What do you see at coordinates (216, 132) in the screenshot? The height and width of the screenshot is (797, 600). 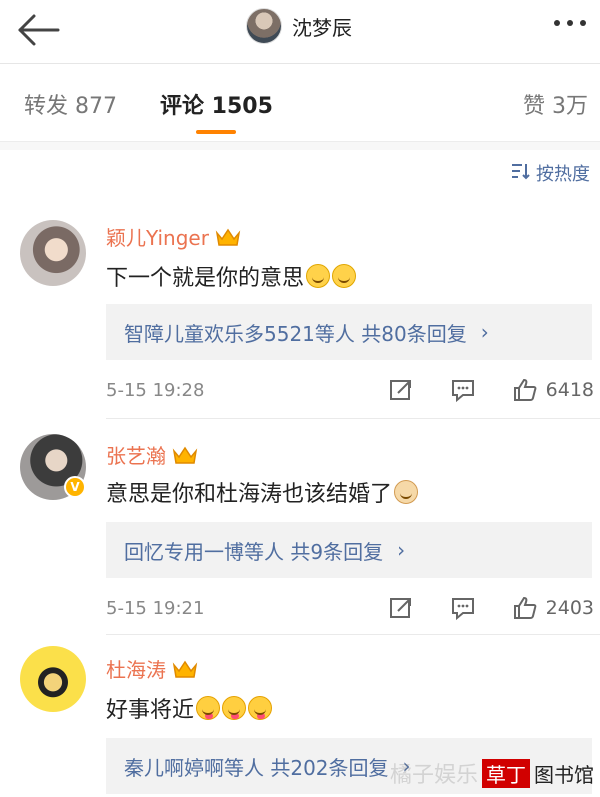 I see `active-tab-indicator` at bounding box center [216, 132].